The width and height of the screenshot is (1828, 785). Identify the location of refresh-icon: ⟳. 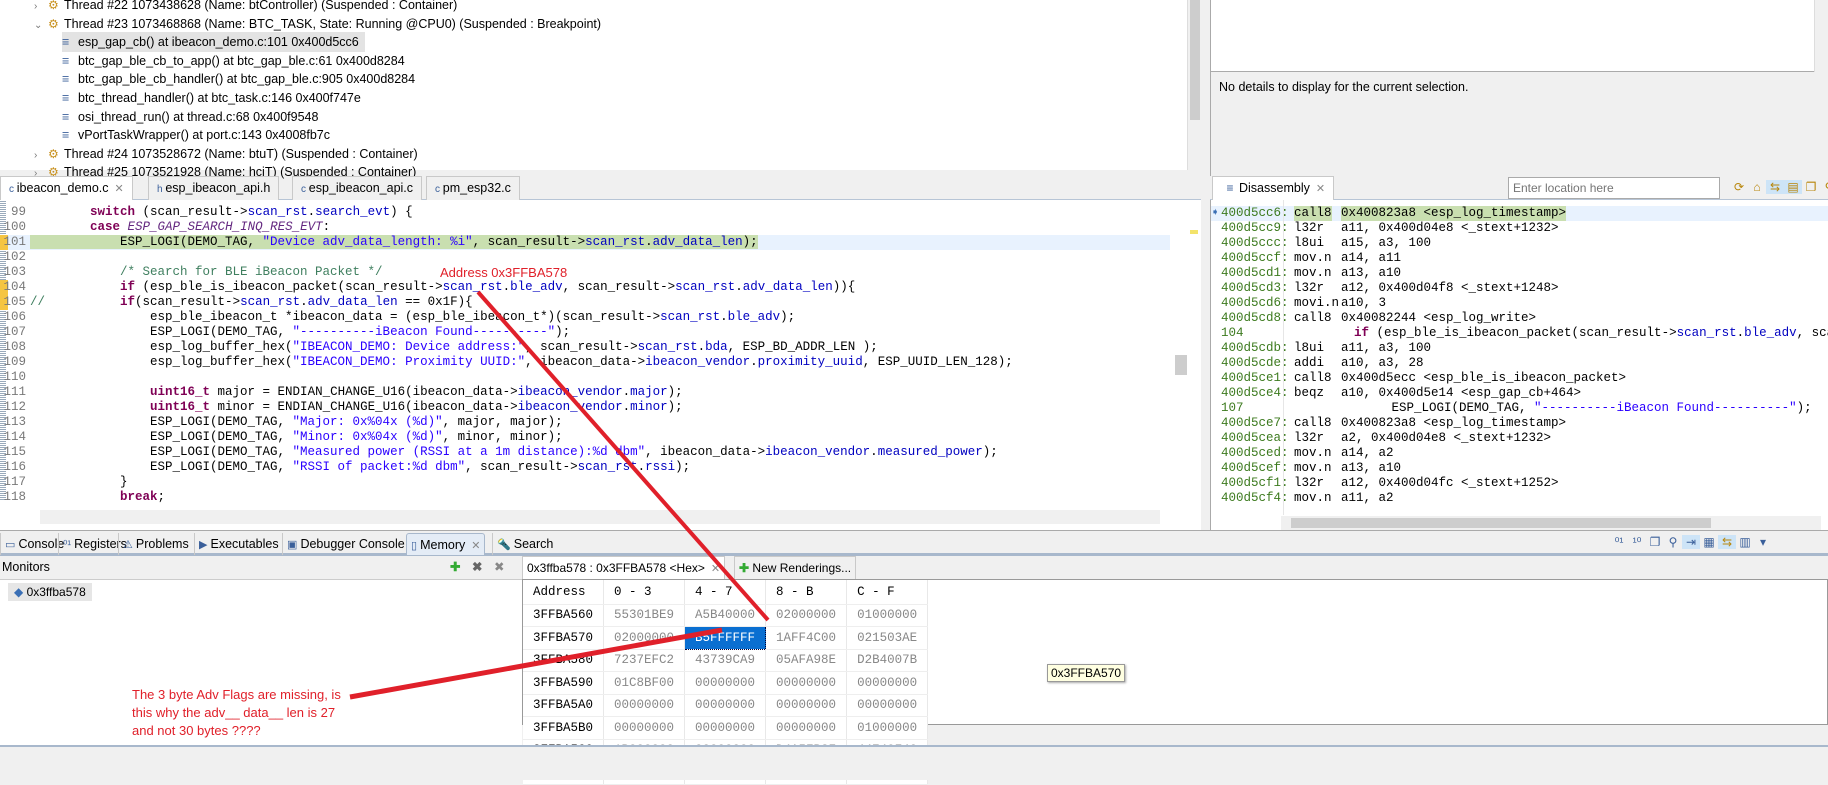
(1739, 187).